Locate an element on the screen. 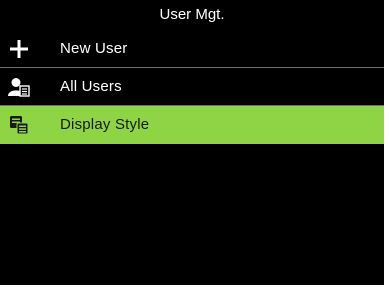  user-list-icon is located at coordinates (19, 87).